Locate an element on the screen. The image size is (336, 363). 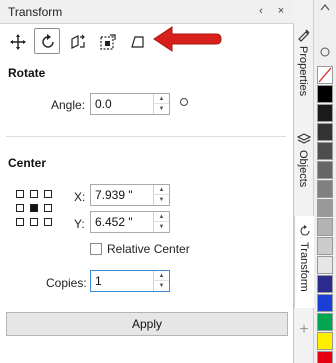
scale-mirror-tool-button is located at coordinates (77, 41).